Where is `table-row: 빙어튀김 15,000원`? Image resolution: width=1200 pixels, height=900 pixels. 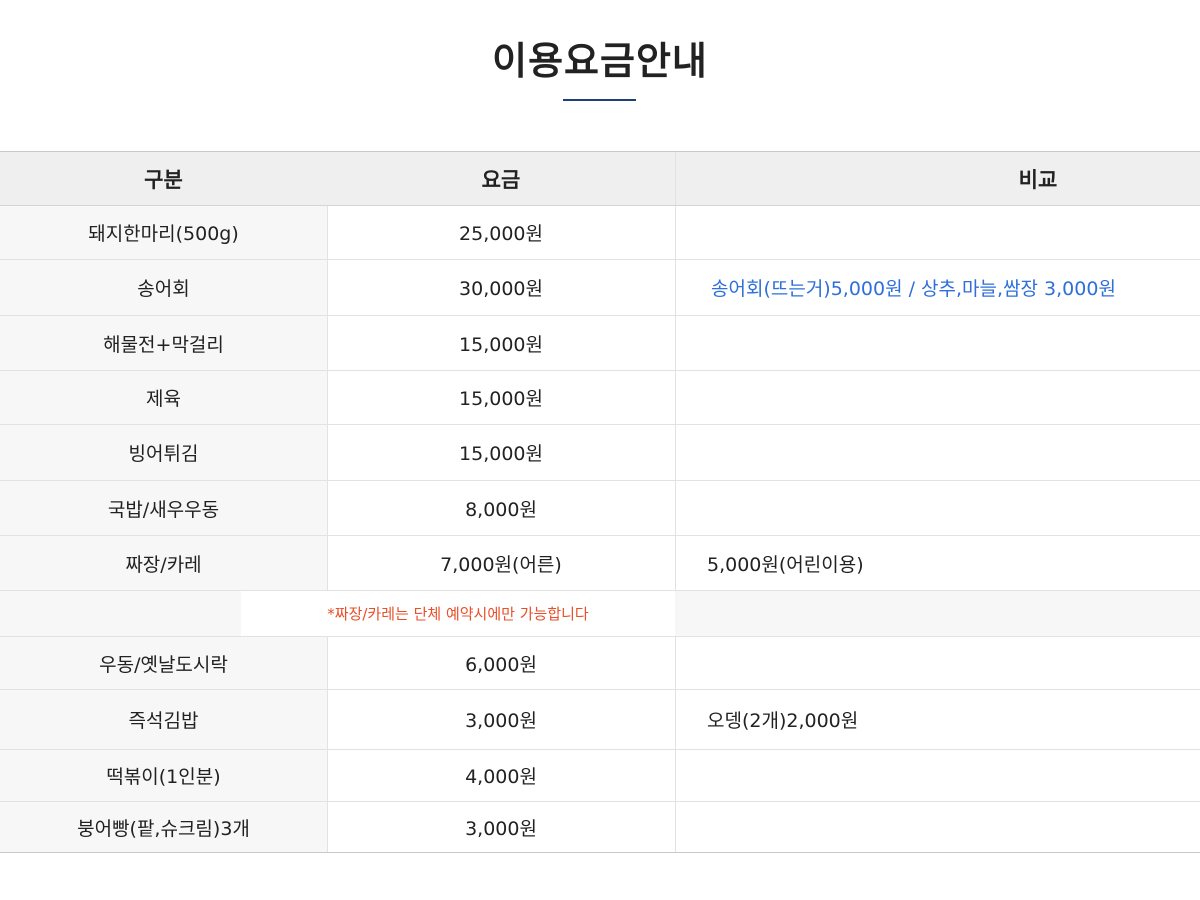
table-row: 빙어튀김 15,000원 is located at coordinates (600, 453).